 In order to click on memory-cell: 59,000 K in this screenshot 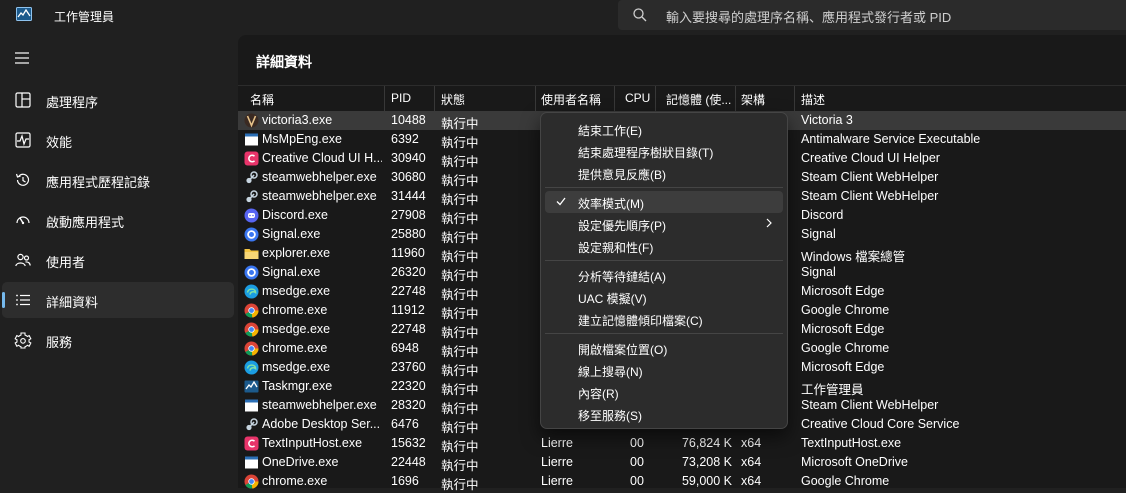, I will do `click(706, 481)`.